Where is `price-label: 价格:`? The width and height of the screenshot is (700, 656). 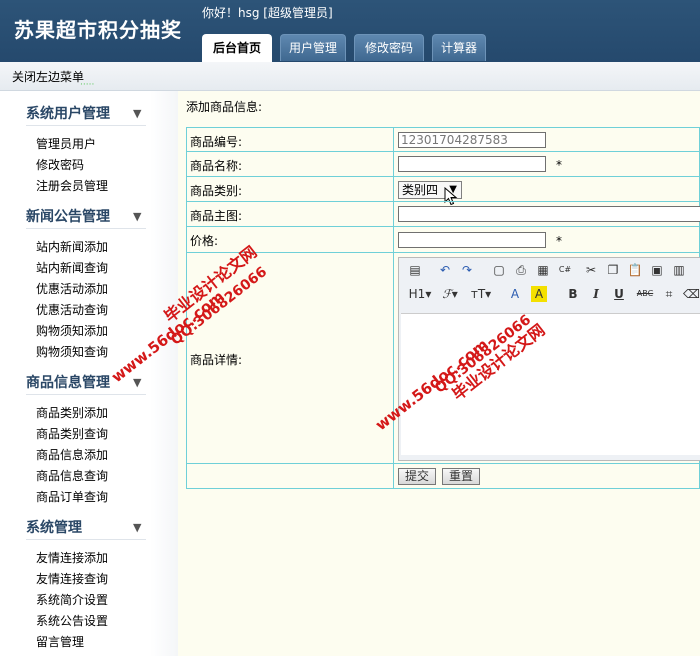
price-label: 价格: is located at coordinates (204, 241).